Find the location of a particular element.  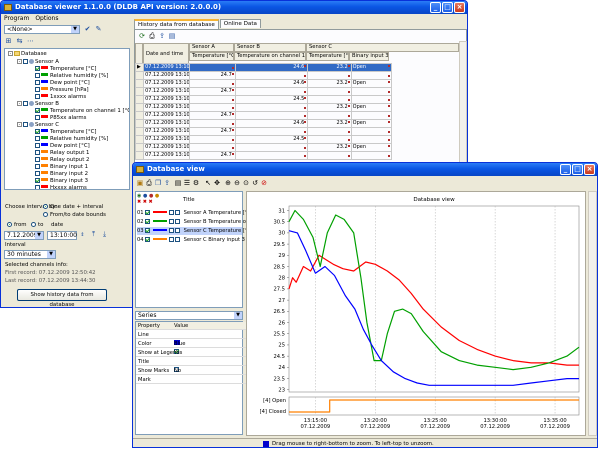

sensor-checkbox is located at coordinates (25, 124).